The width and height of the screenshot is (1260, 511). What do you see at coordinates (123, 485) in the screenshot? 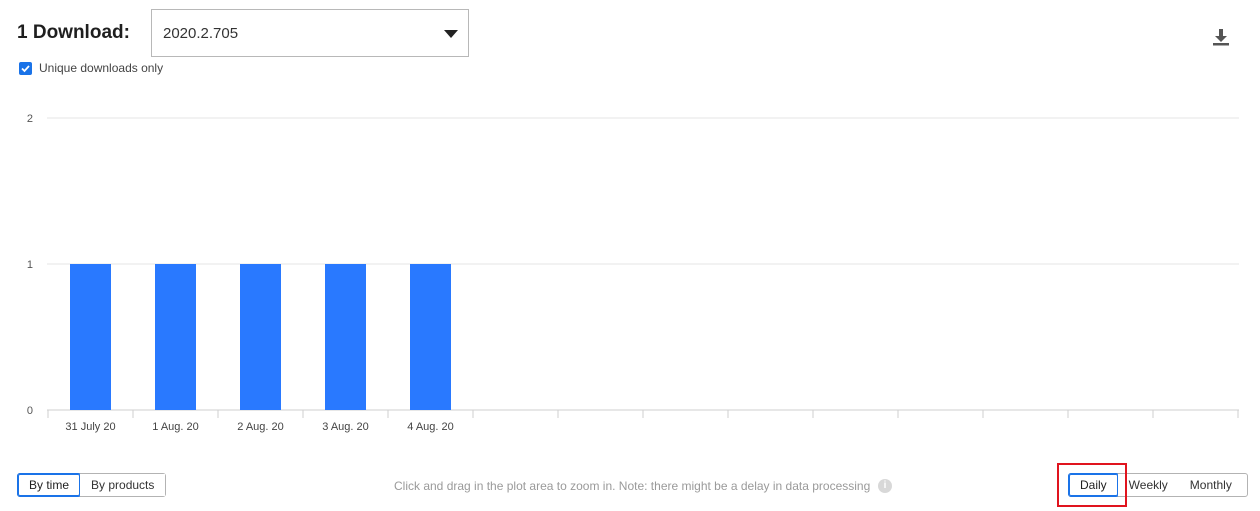
I see `by-products-button: By products` at bounding box center [123, 485].